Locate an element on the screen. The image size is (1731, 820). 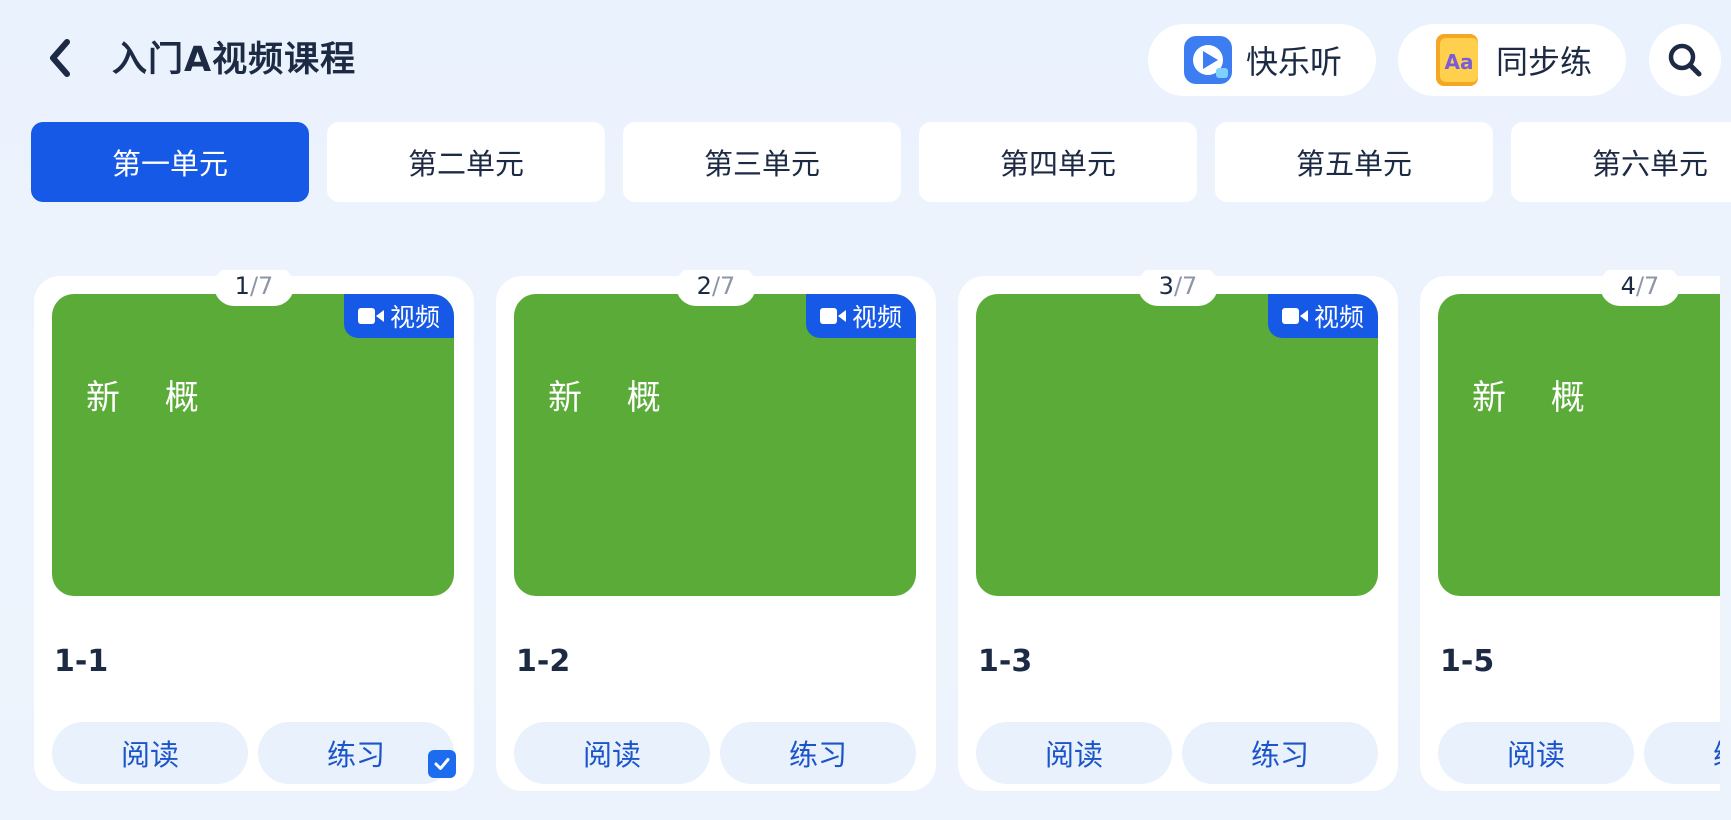
lesson-counter: 2/7 is located at coordinates (716, 288).